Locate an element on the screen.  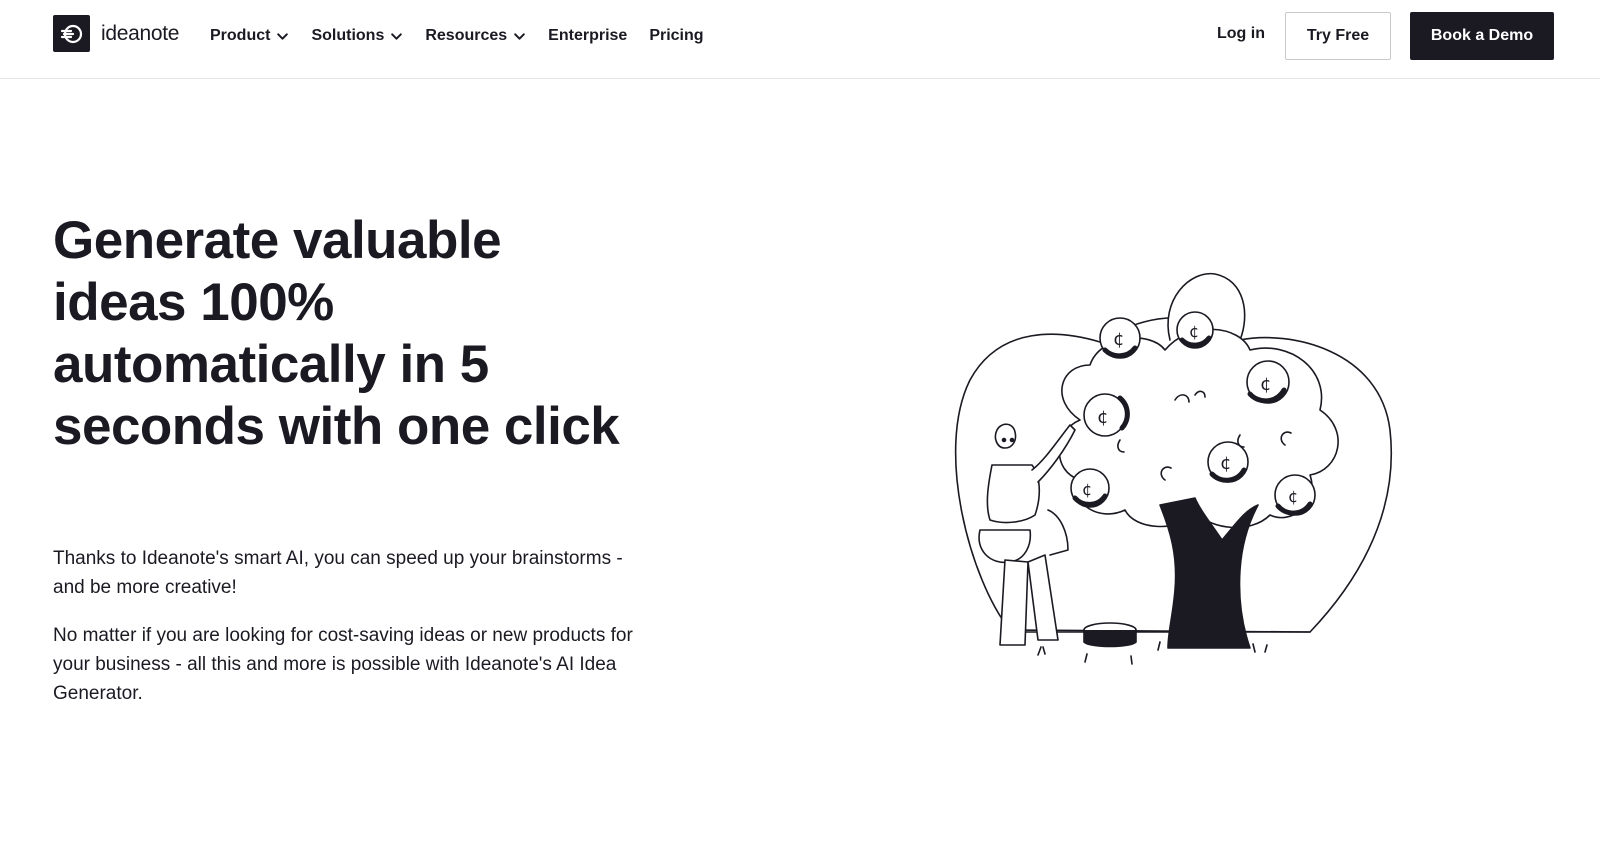
brand-name: ideanote is located at coordinates (140, 33).